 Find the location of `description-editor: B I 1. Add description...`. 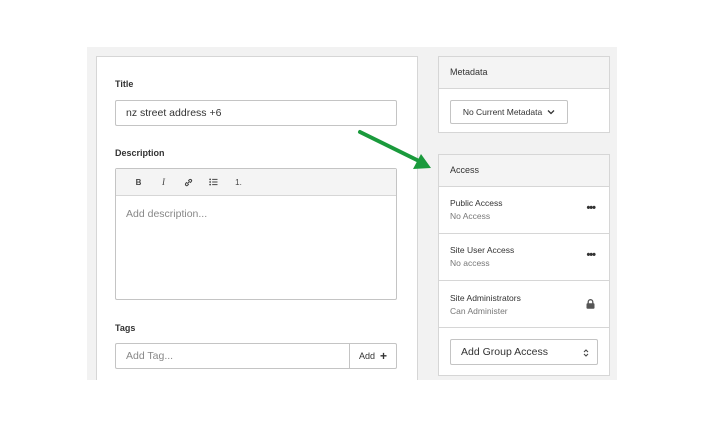

description-editor: B I 1. Add description... is located at coordinates (256, 234).